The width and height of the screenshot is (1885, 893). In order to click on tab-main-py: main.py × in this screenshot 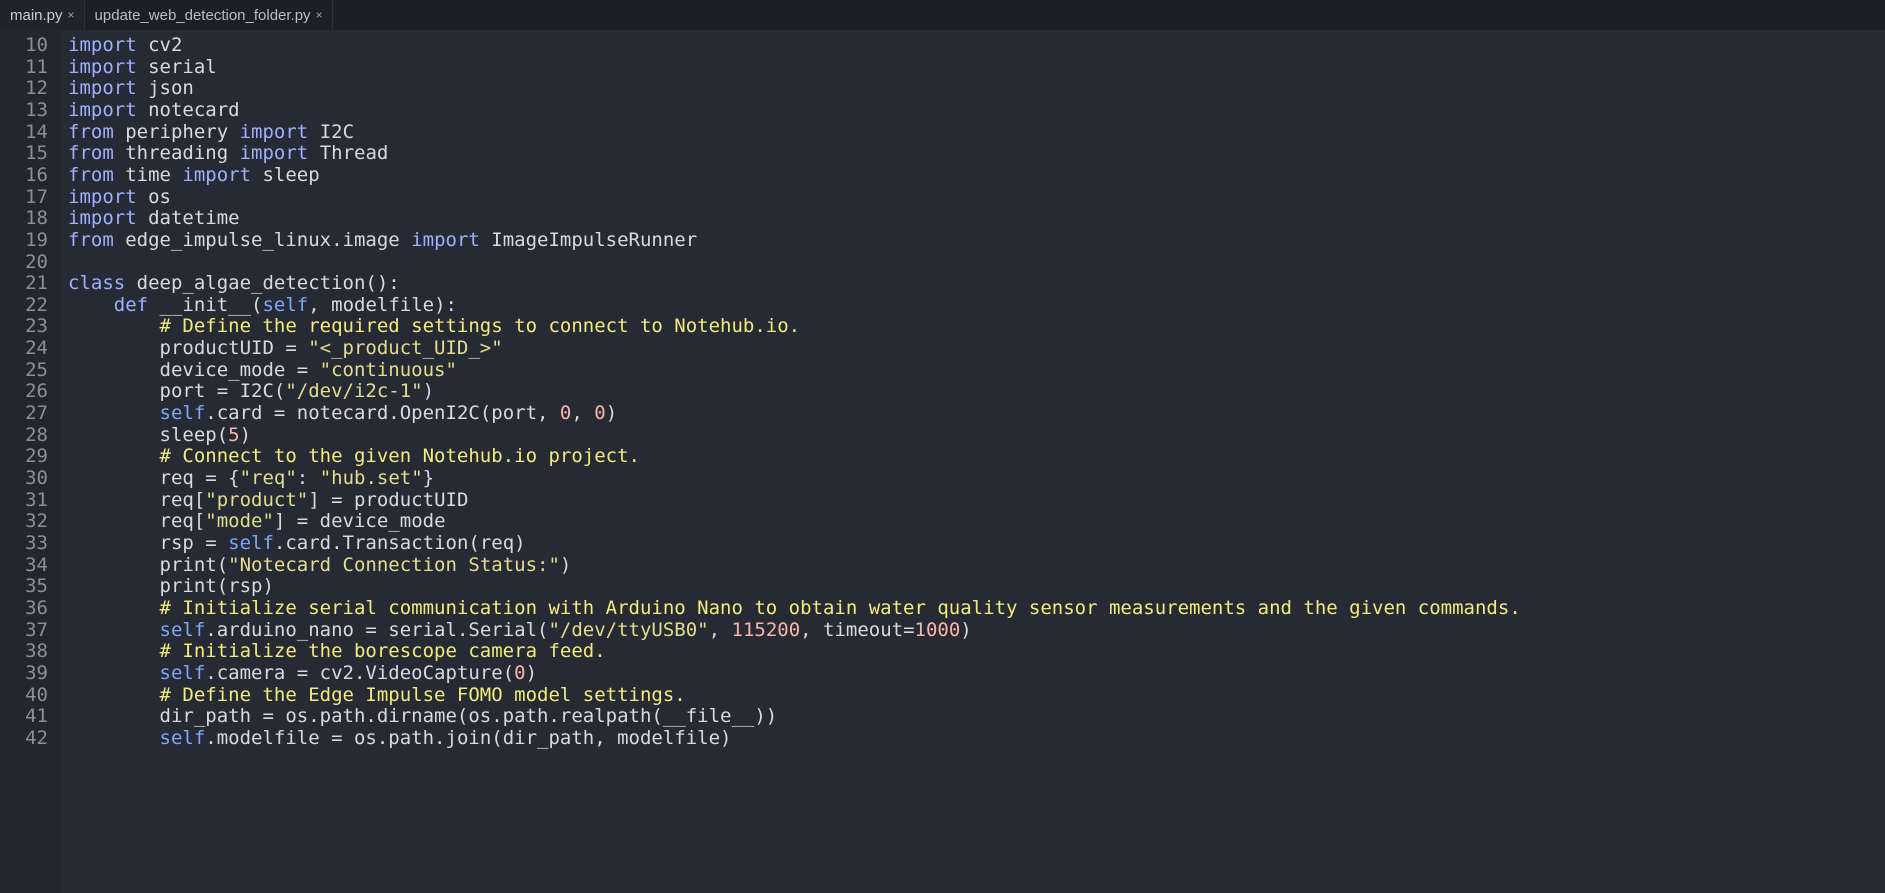, I will do `click(42, 15)`.